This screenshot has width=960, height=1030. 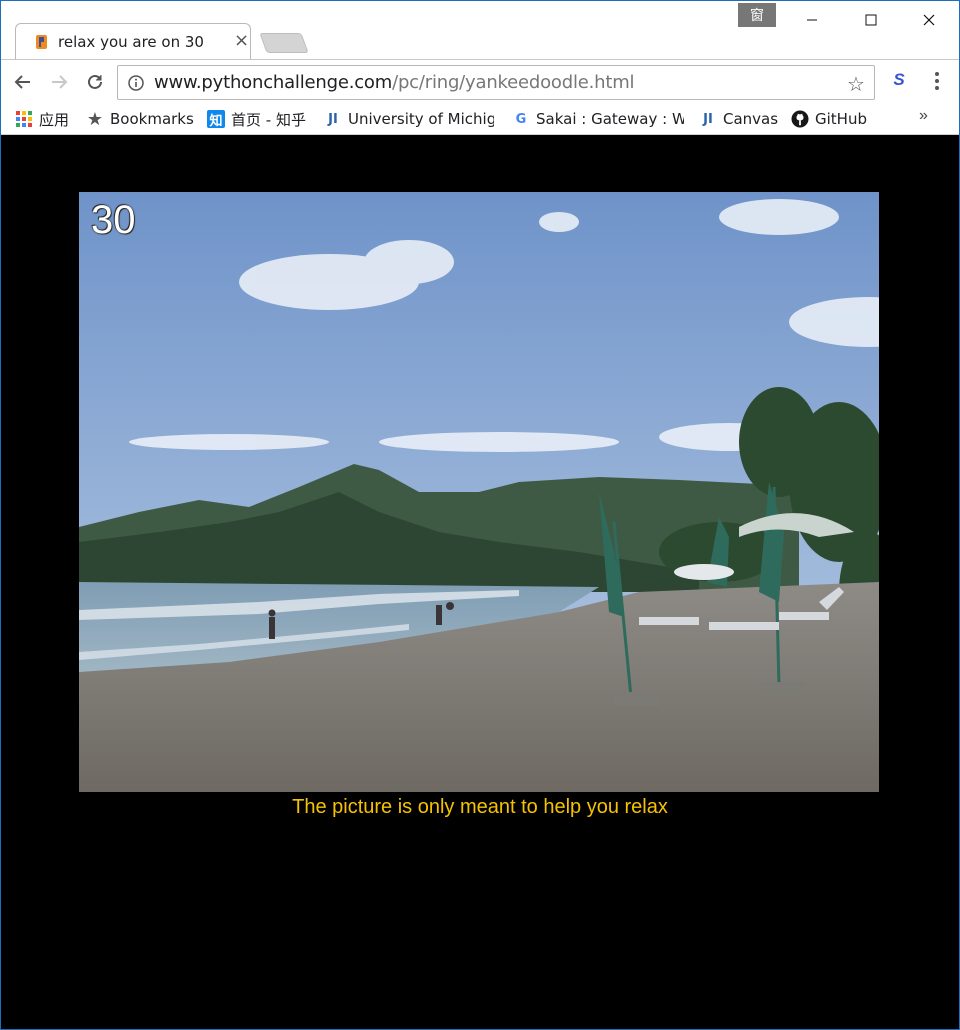 I want to click on title-bar: relax you are on 30 × 窗, so click(x=480, y=31).